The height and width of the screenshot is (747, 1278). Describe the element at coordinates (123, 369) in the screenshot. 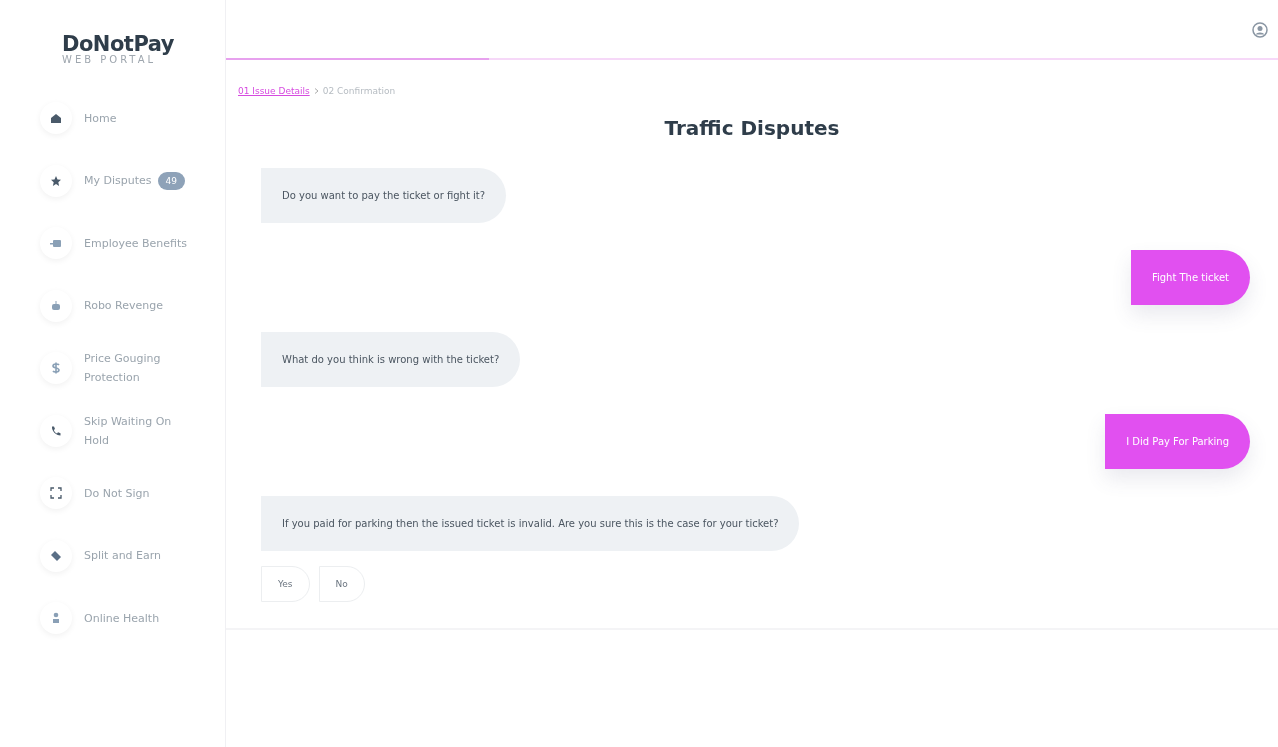

I see `sidebar-label: Price Gouging Protection` at that location.